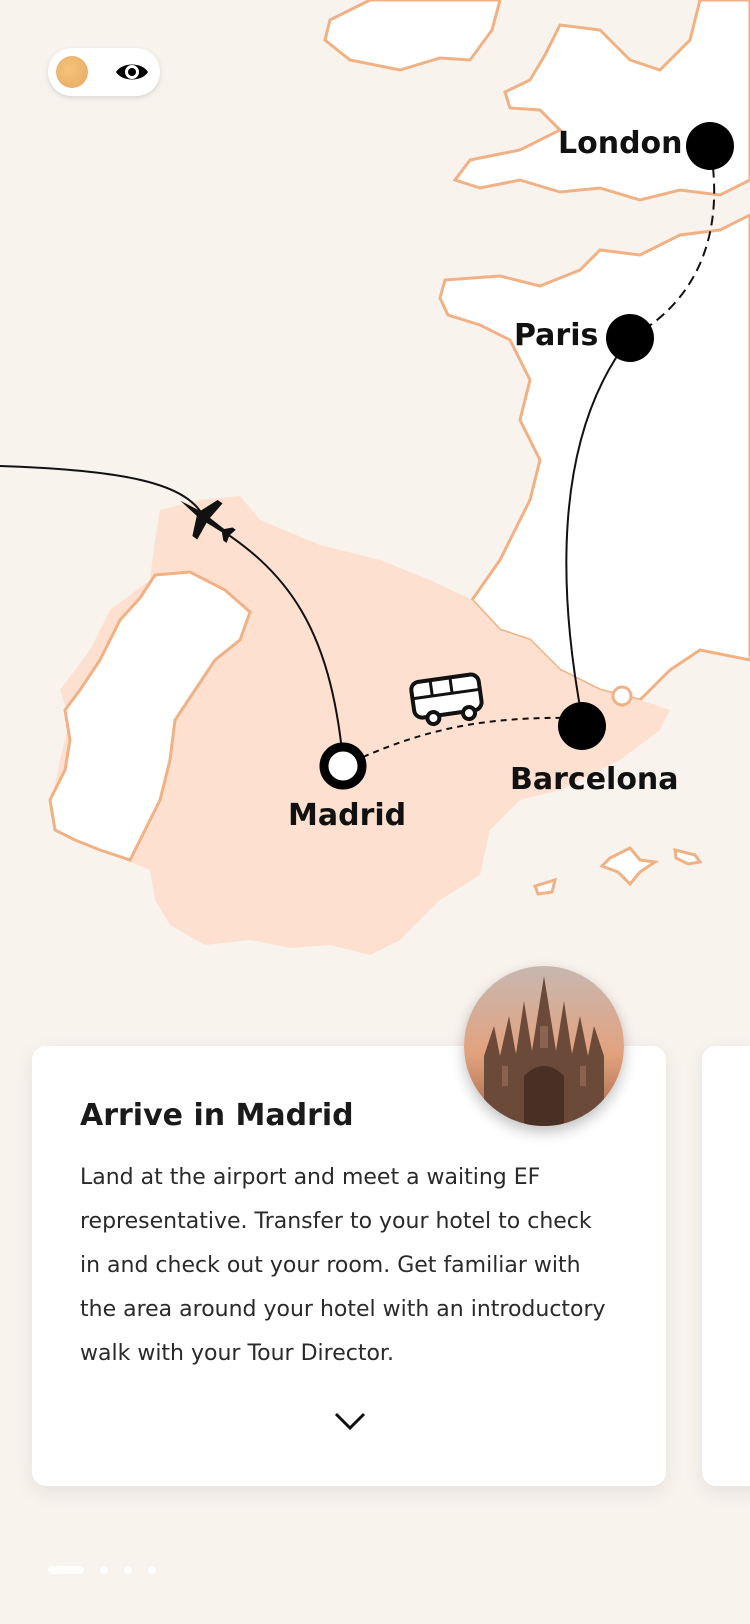 Image resolution: width=750 pixels, height=1624 pixels. What do you see at coordinates (556, 335) in the screenshot?
I see `city-label-paris: Paris` at bounding box center [556, 335].